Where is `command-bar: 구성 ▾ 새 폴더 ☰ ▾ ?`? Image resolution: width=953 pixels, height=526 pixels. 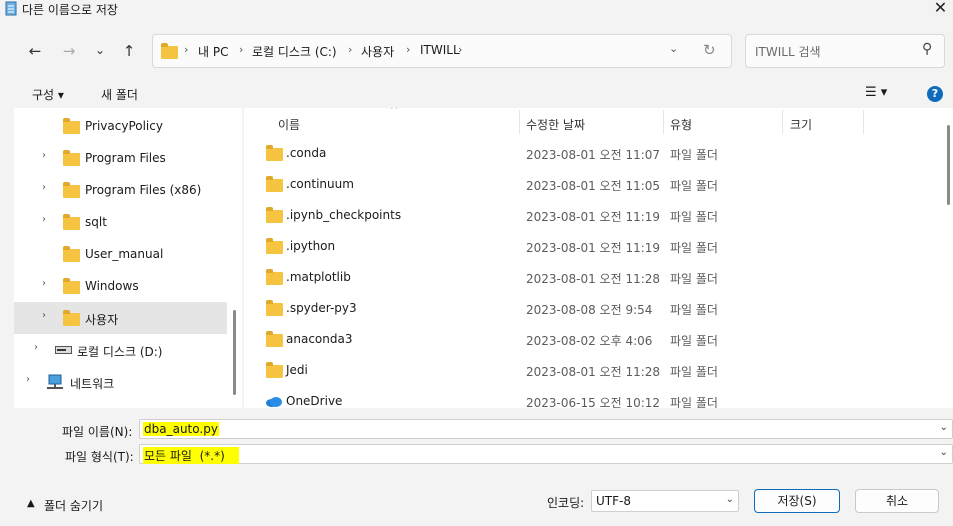
command-bar: 구성 ▾ 새 폴더 ☰ ▾ ? is located at coordinates (476, 94).